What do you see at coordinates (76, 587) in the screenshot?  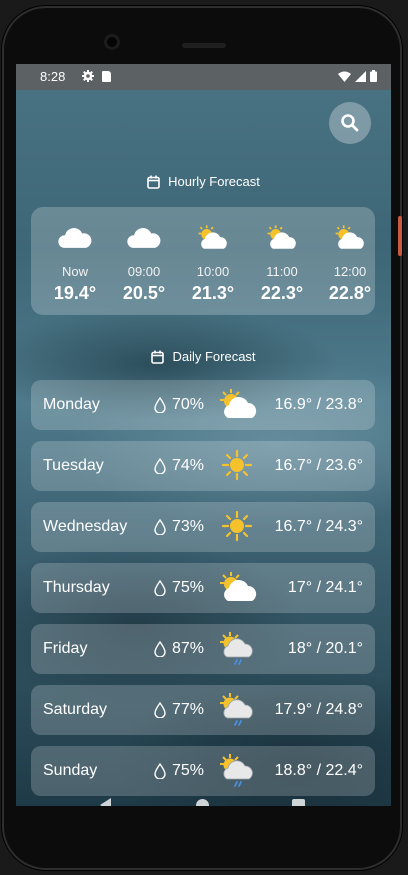 I see `day-name: Thursday` at bounding box center [76, 587].